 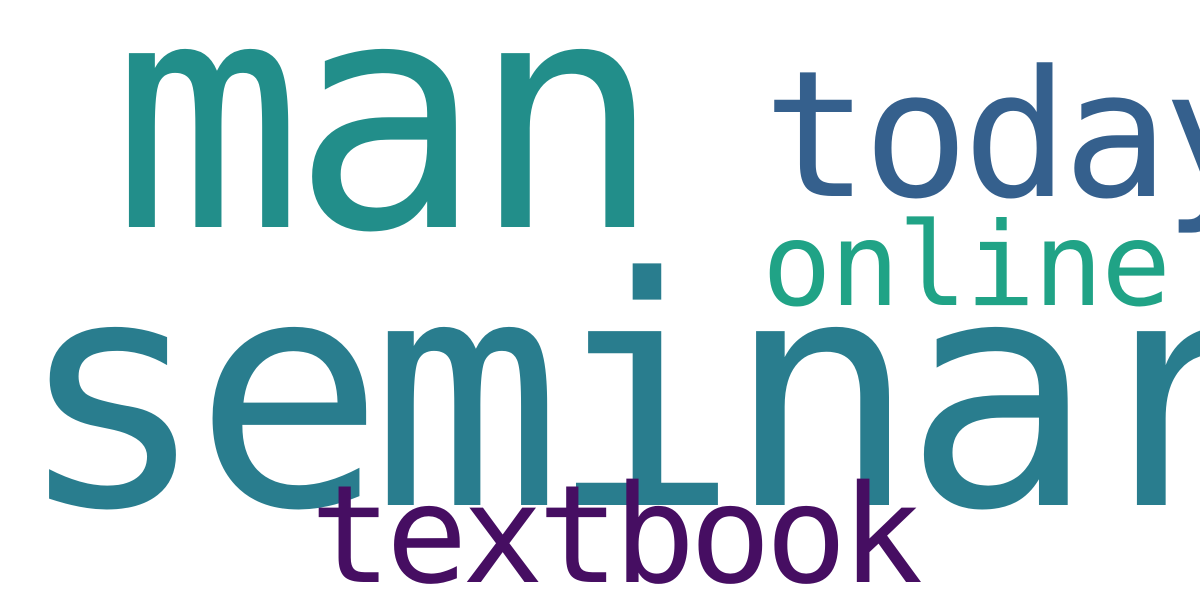 What do you see at coordinates (616, 528) in the screenshot?
I see `word-textbook: textbook` at bounding box center [616, 528].